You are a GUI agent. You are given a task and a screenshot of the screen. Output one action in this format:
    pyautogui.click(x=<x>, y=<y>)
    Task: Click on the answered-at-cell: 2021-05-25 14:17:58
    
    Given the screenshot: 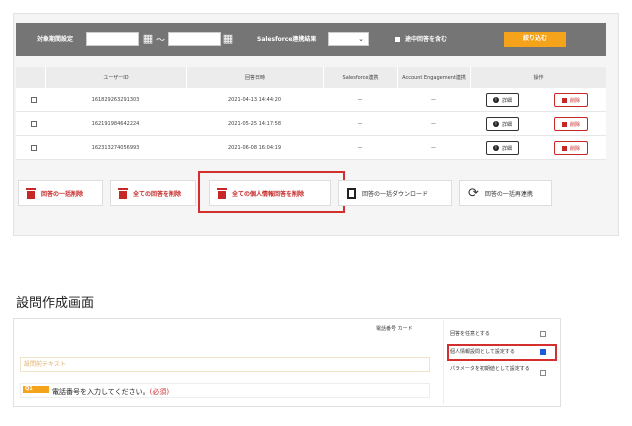 What is the action you would take?
    pyautogui.click(x=254, y=124)
    